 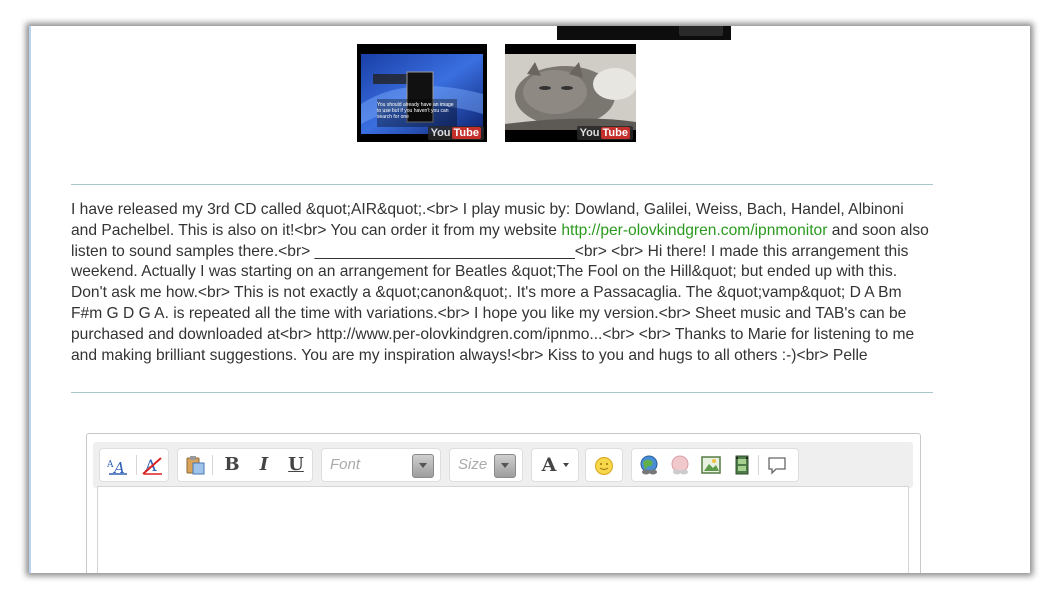 I want to click on editor-toolbar: A A A B I U Font Size A, so click(x=503, y=465).